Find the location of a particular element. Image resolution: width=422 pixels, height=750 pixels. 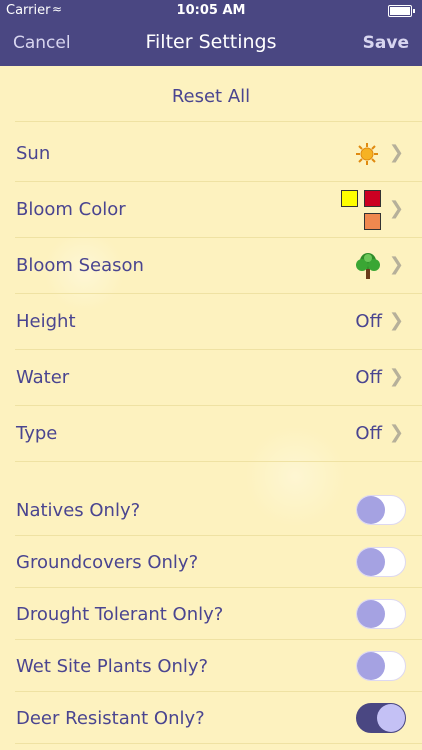

status-bar: Carrier ≈ 10:05 AM is located at coordinates (211, 11).